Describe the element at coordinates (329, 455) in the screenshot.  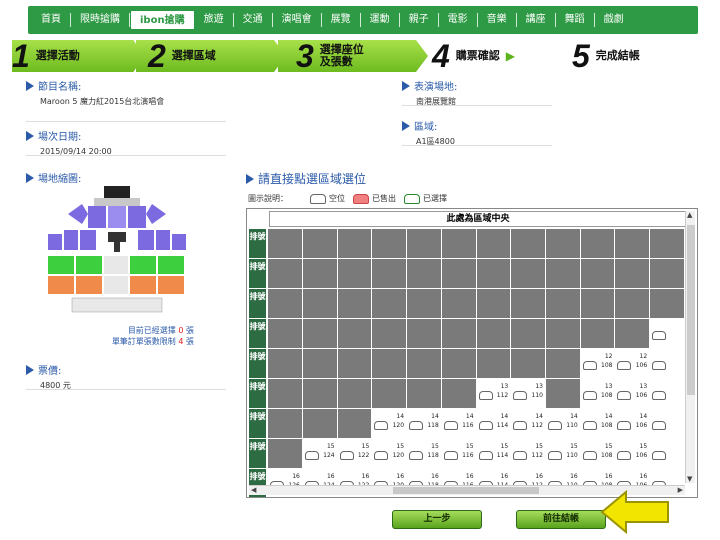
I see `seat-number: 124` at that location.